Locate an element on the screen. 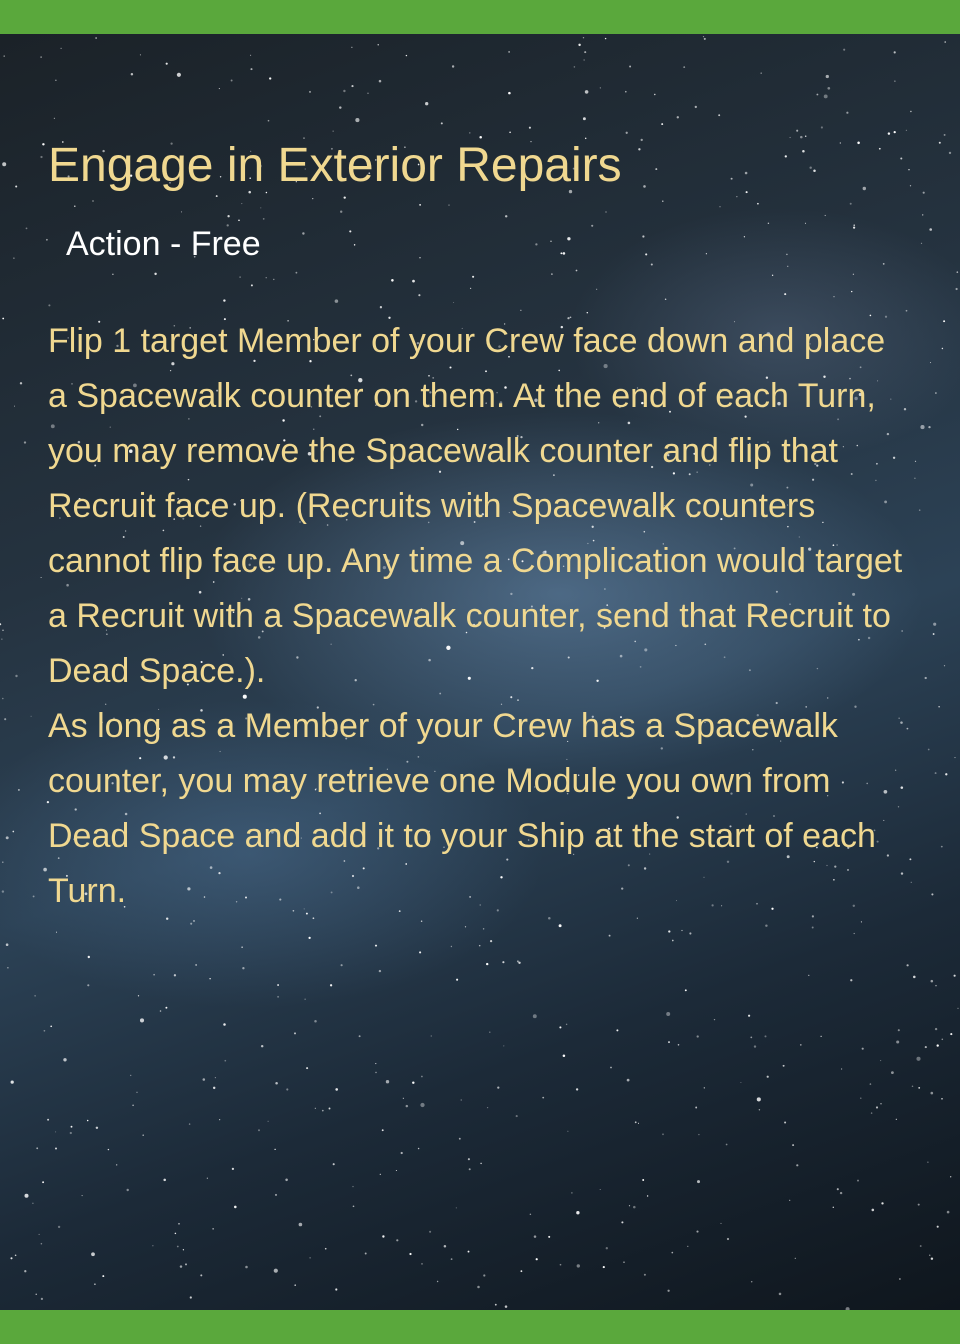  card-type-line: Action - Free is located at coordinates (163, 244).